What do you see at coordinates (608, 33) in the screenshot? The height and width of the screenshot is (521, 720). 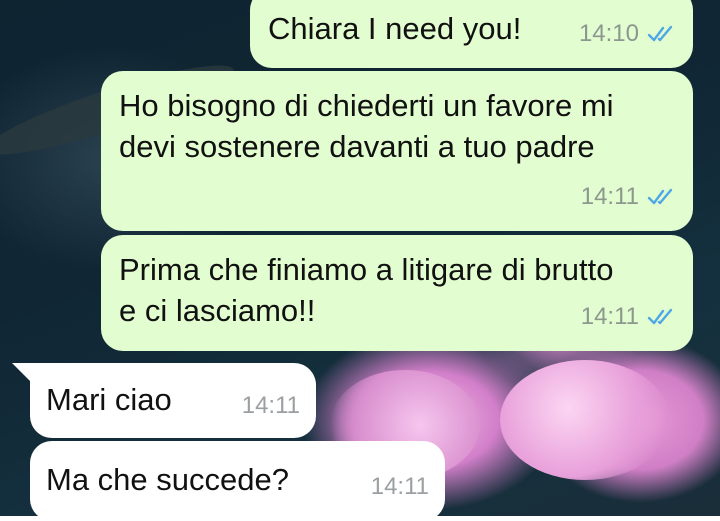 I see `message-time: 14:10` at bounding box center [608, 33].